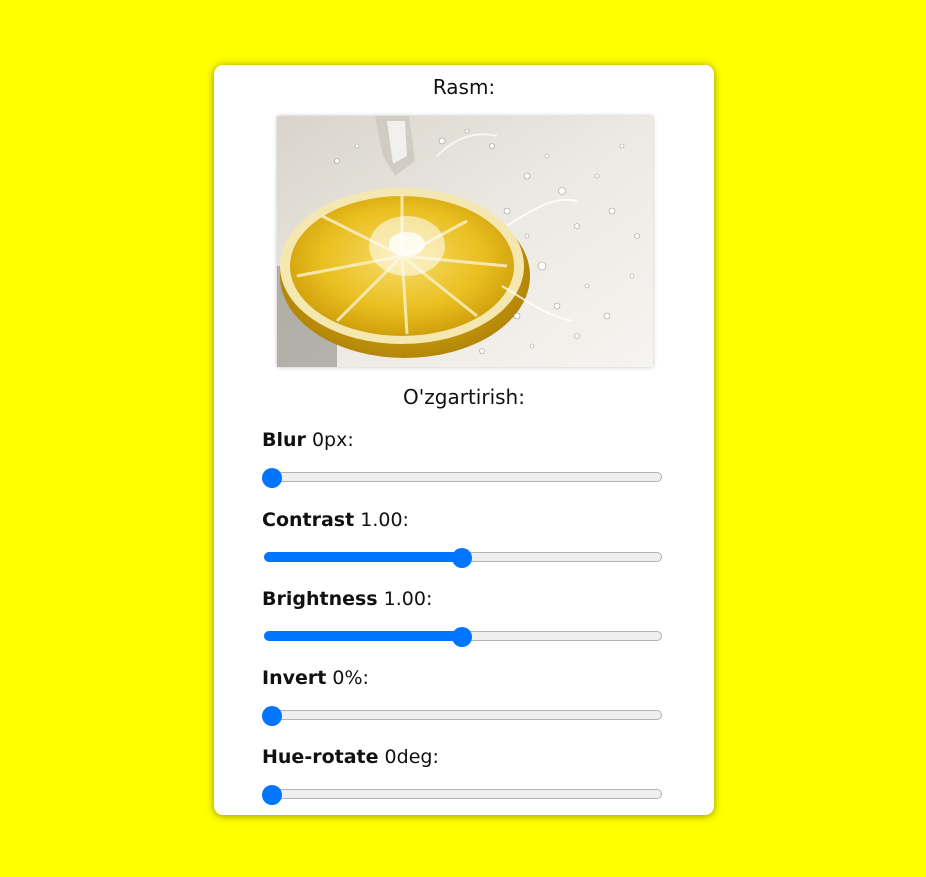 This screenshot has width=926, height=877. I want to click on invert-slider, so click(462, 716).